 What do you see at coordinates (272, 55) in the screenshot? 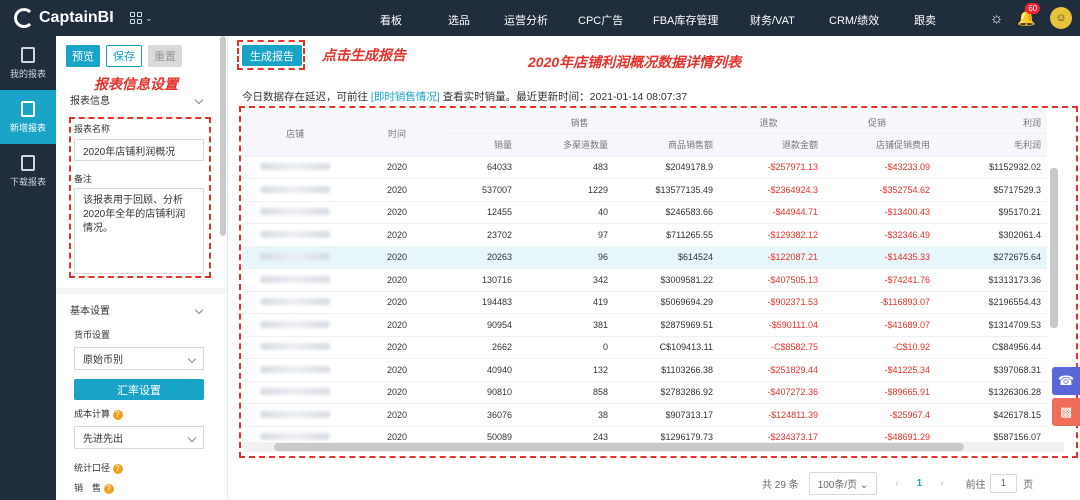
I see `generate-report-button: 生成报告` at bounding box center [272, 55].